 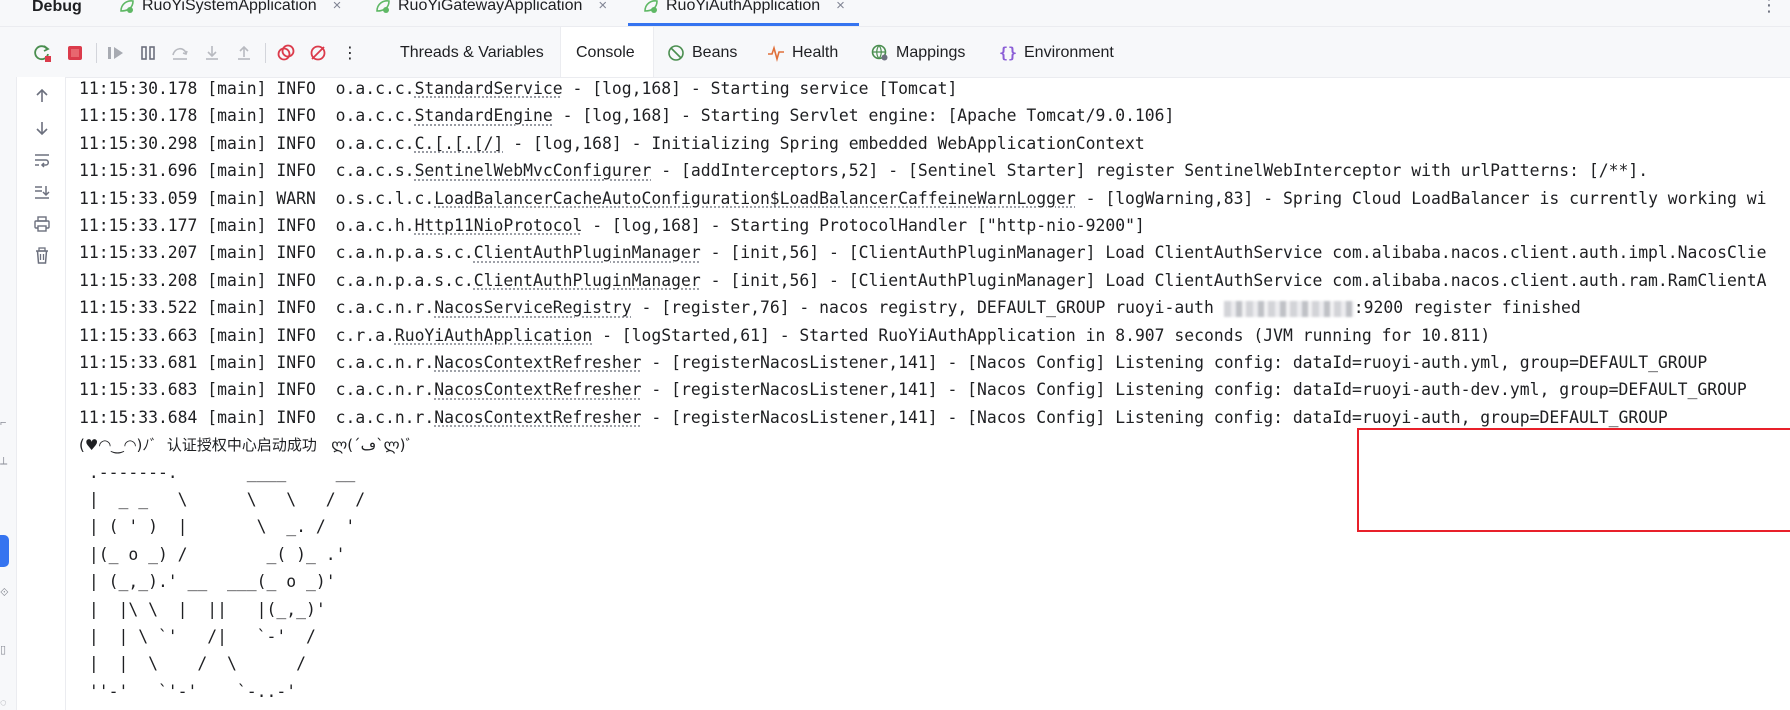 I want to click on toolbar-separator, so click(x=265, y=53).